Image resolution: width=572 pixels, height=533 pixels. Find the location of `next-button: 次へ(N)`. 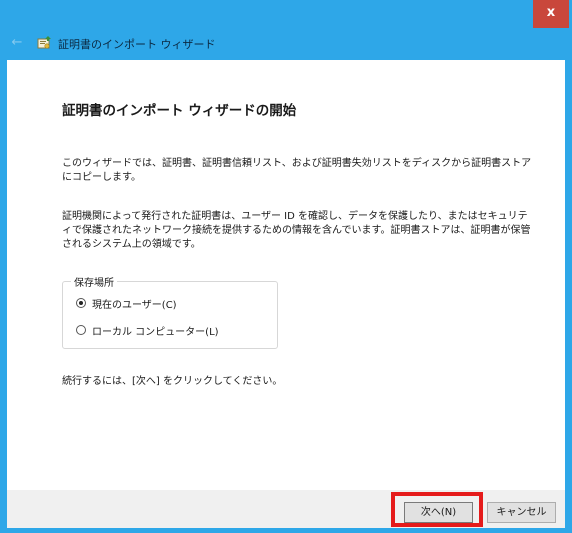

next-button: 次へ(N) is located at coordinates (438, 512).